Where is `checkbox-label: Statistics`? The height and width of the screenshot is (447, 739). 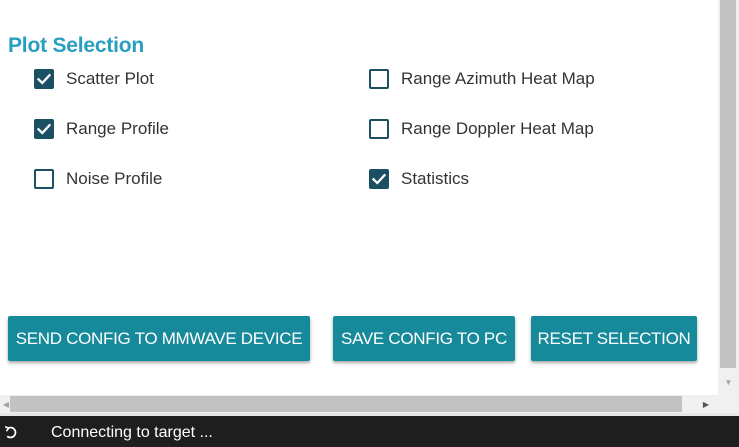
checkbox-label: Statistics is located at coordinates (435, 178).